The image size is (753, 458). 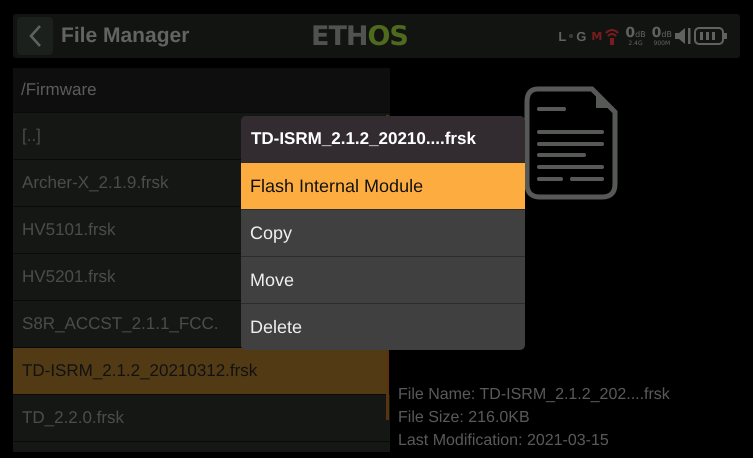 What do you see at coordinates (125, 36) in the screenshot?
I see `screen-title: File Manager` at bounding box center [125, 36].